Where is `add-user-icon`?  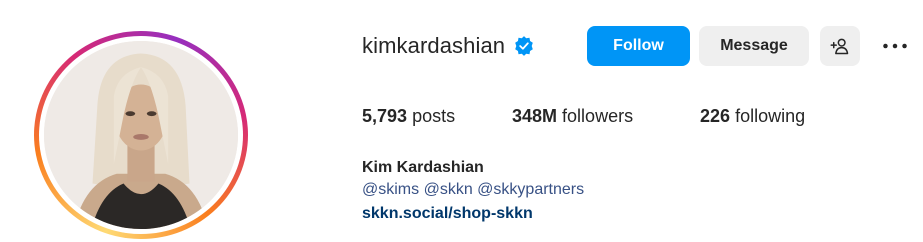 add-user-icon is located at coordinates (839, 46).